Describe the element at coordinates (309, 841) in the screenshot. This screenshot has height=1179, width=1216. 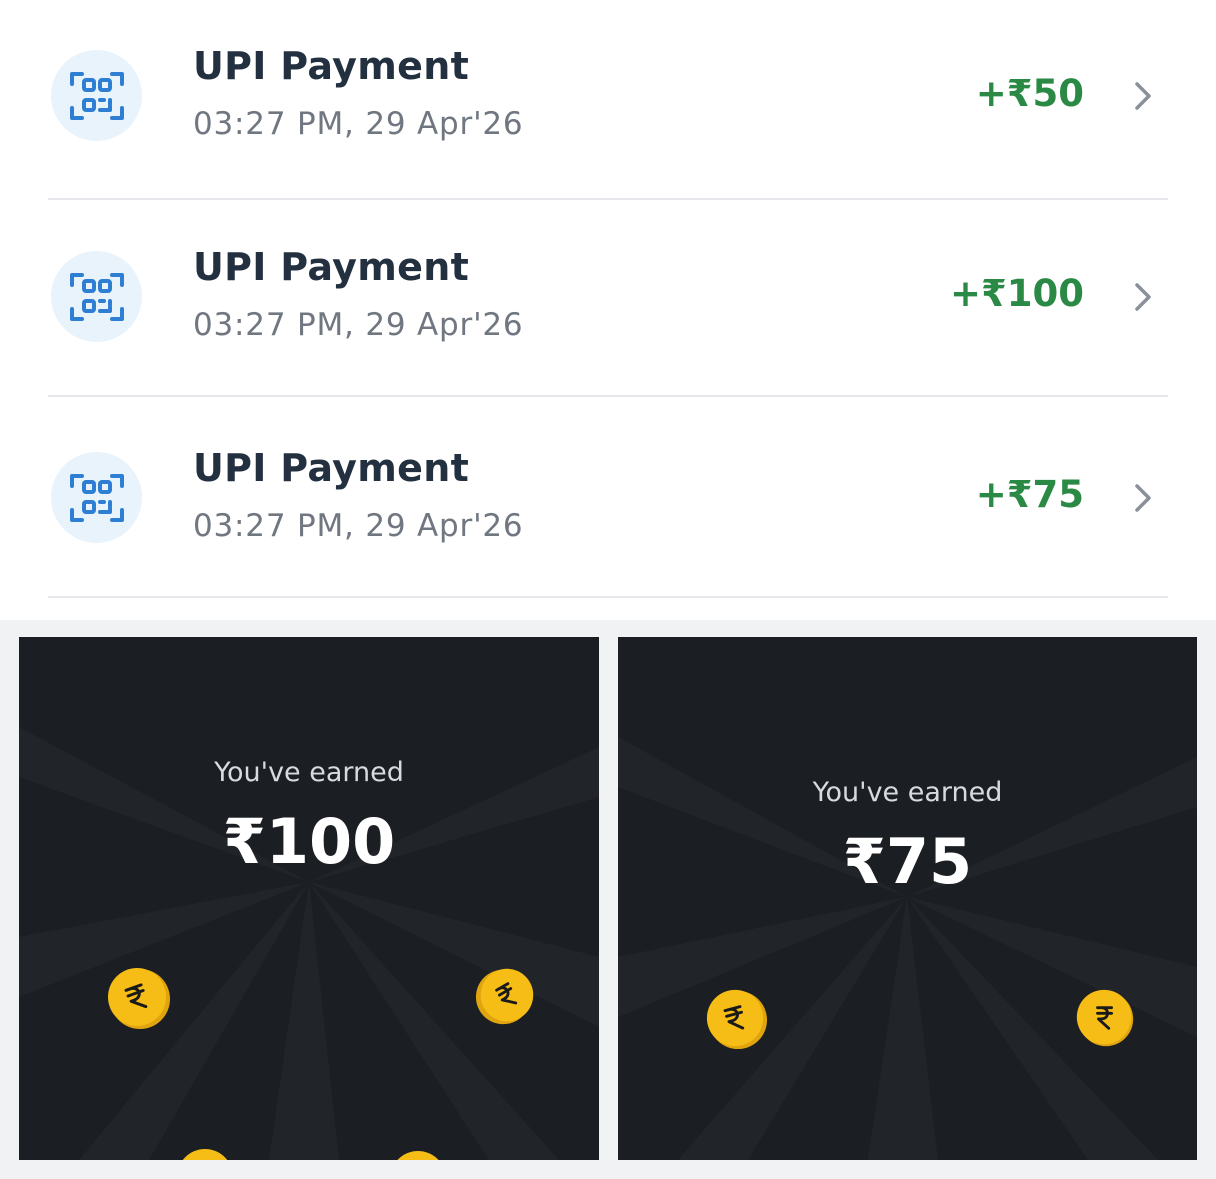
I see `earned-amount: ₹100` at that location.